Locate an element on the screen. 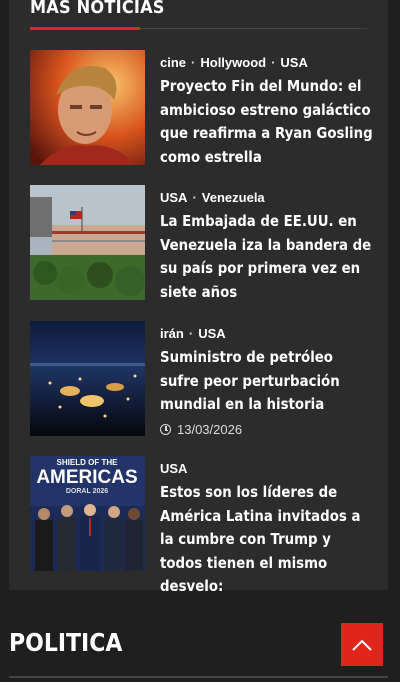  article-tags: irán · USA is located at coordinates (193, 333).